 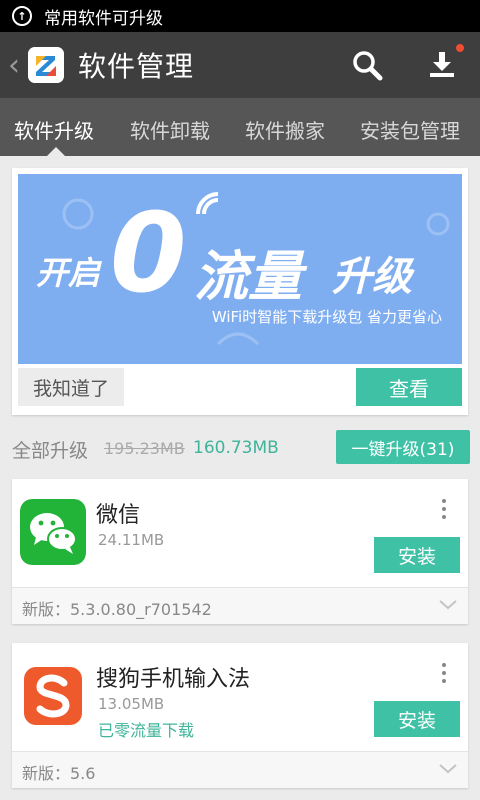 What do you see at coordinates (236, 448) in the screenshot?
I see `saved-size: 160.73MB` at bounding box center [236, 448].